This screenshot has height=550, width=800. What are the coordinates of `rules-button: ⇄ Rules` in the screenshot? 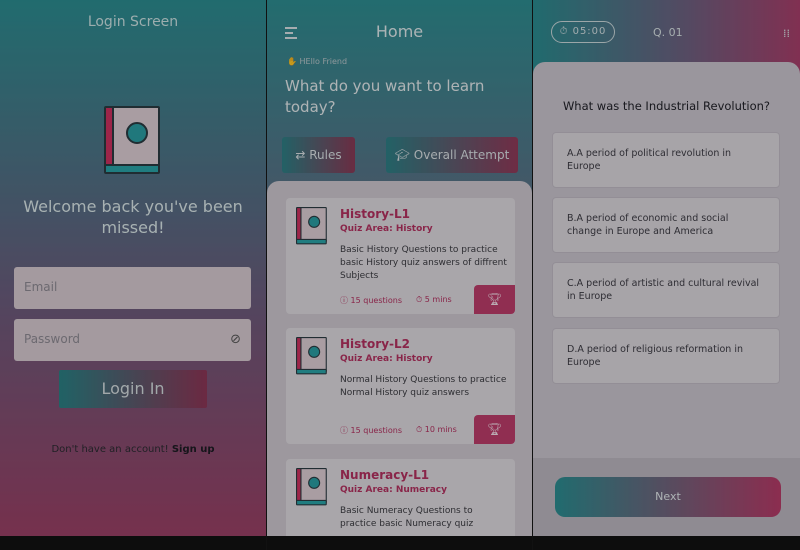 It's located at (318, 155).